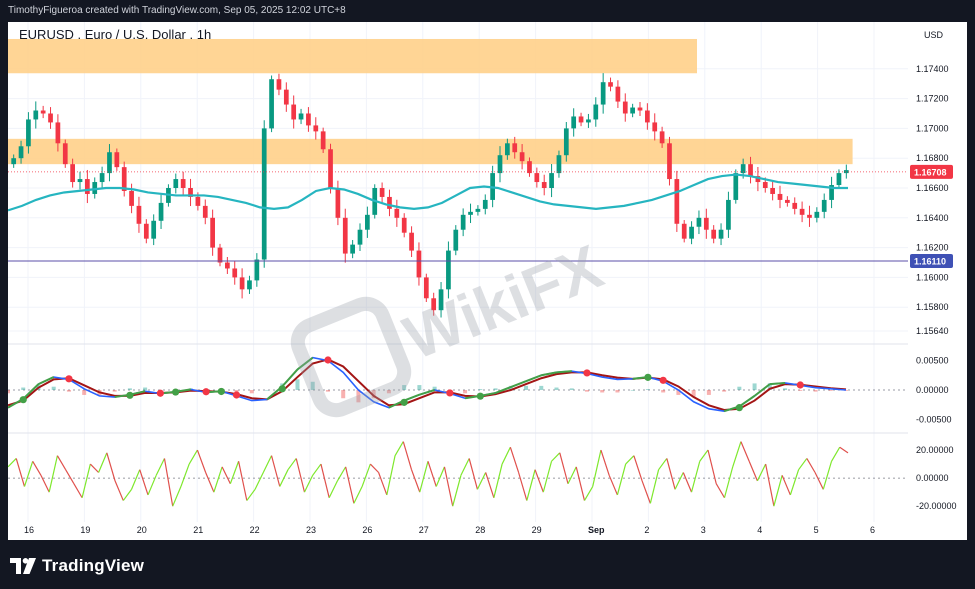 The width and height of the screenshot is (975, 589). What do you see at coordinates (424, 530) in the screenshot?
I see `time-tick-27: 27` at bounding box center [424, 530].